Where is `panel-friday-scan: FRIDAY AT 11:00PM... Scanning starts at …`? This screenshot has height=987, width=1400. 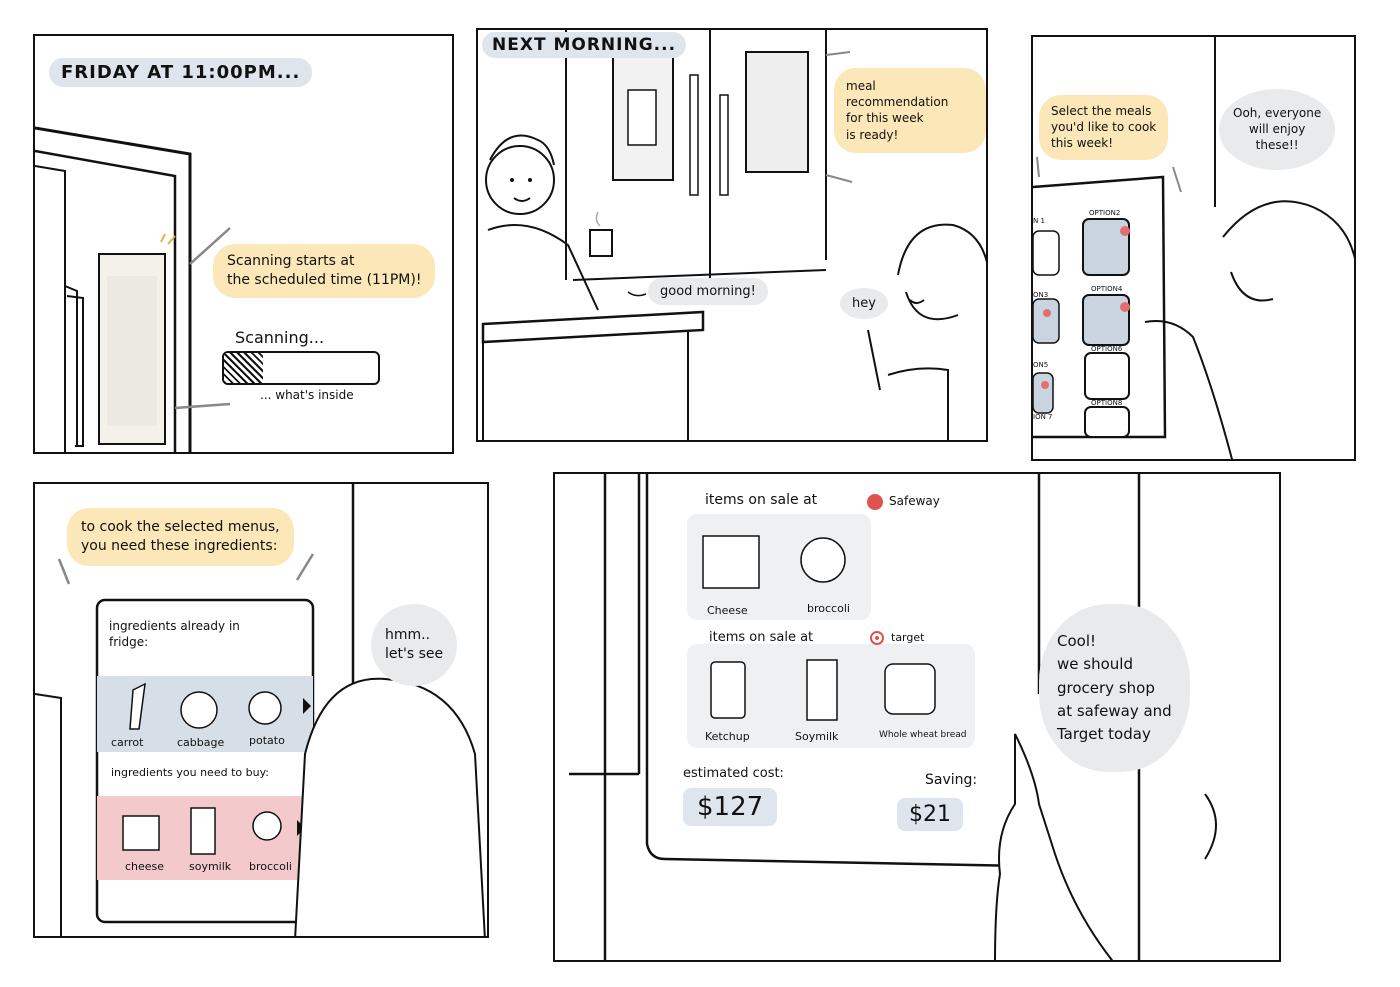
panel-friday-scan: FRIDAY AT 11:00PM... Scanning starts at … is located at coordinates (243, 244).